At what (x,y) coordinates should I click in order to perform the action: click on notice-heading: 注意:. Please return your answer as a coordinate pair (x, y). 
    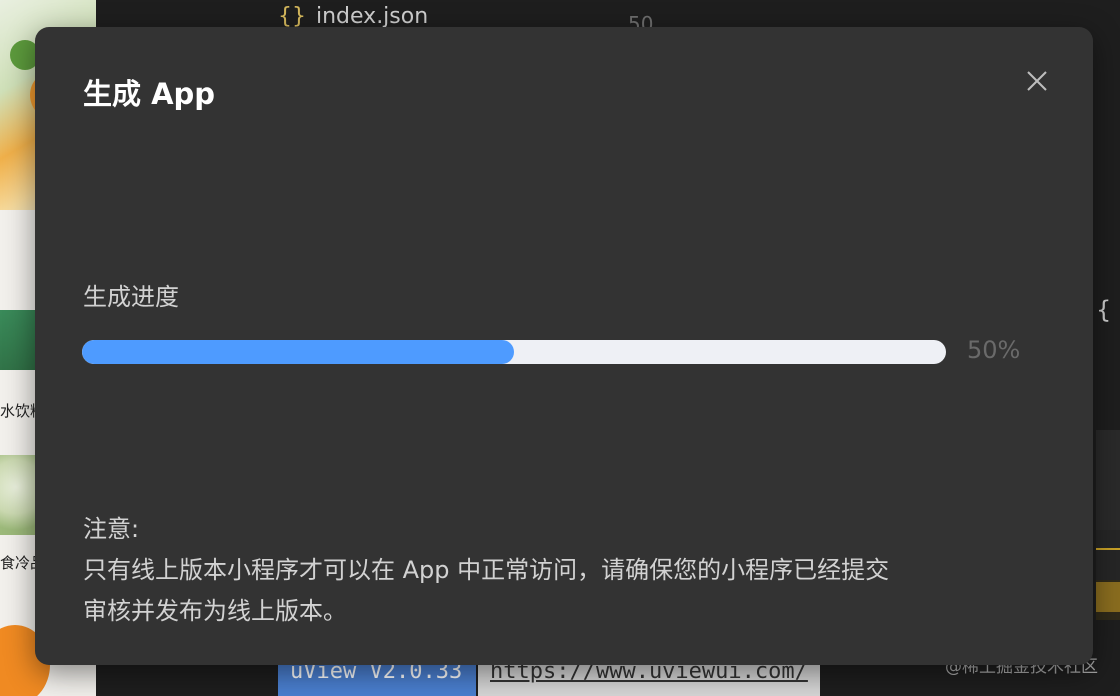
    Looking at the image, I should click on (111, 529).